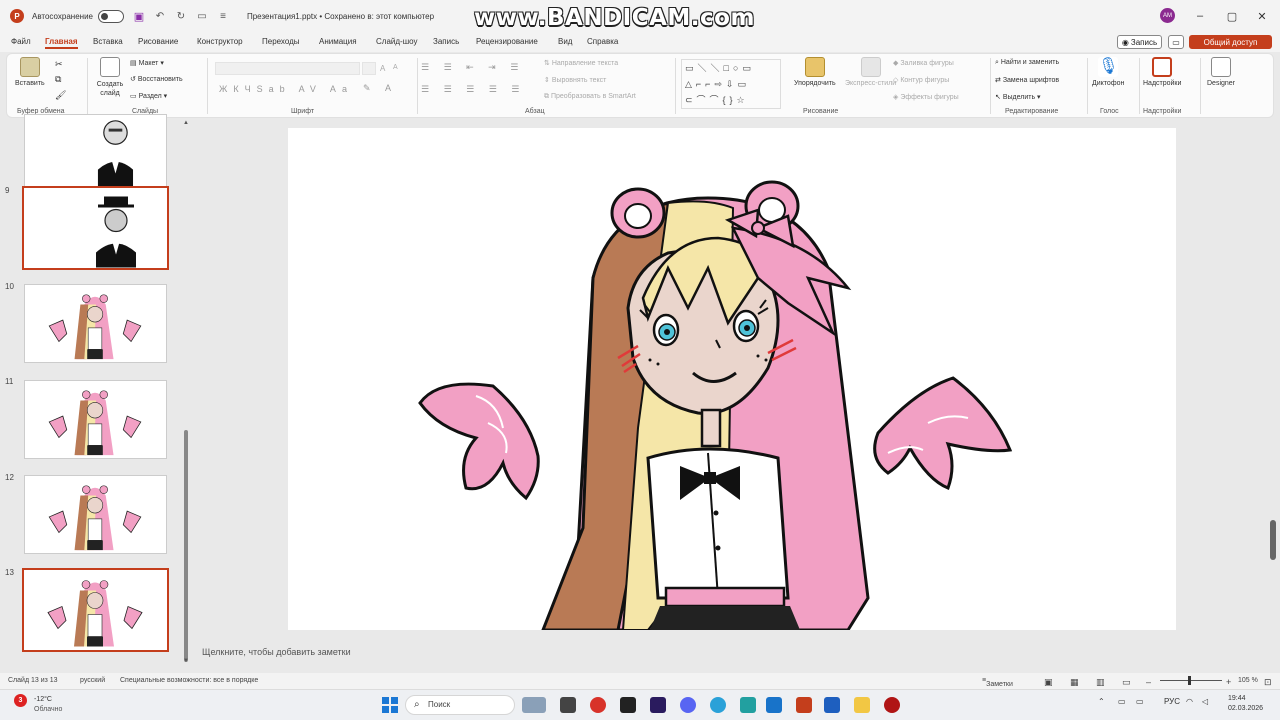 Image resolution: width=1280 pixels, height=720 pixels. Describe the element at coordinates (1018, 97) in the screenshot. I see `select-button: ↖ Выделить ▾` at that location.